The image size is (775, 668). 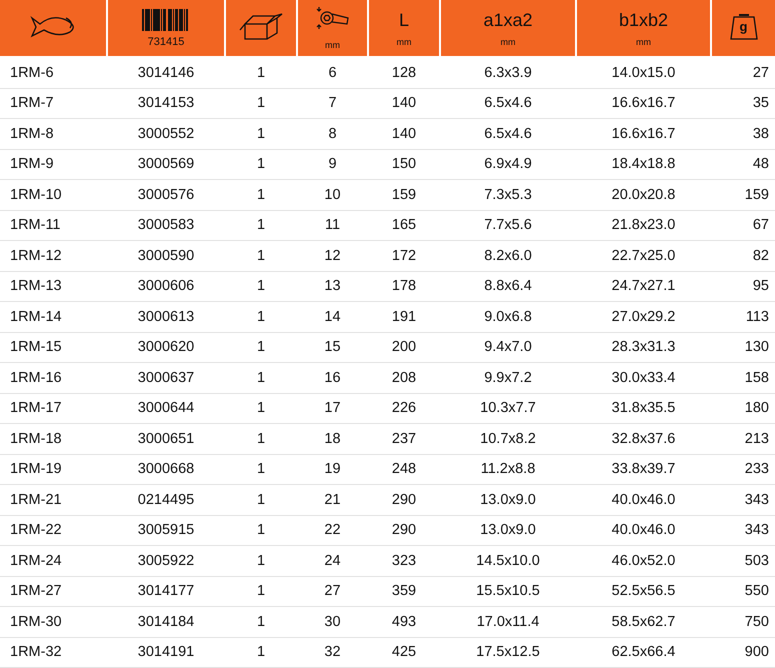 What do you see at coordinates (166, 377) in the screenshot?
I see `table-cell: 3000637` at bounding box center [166, 377].